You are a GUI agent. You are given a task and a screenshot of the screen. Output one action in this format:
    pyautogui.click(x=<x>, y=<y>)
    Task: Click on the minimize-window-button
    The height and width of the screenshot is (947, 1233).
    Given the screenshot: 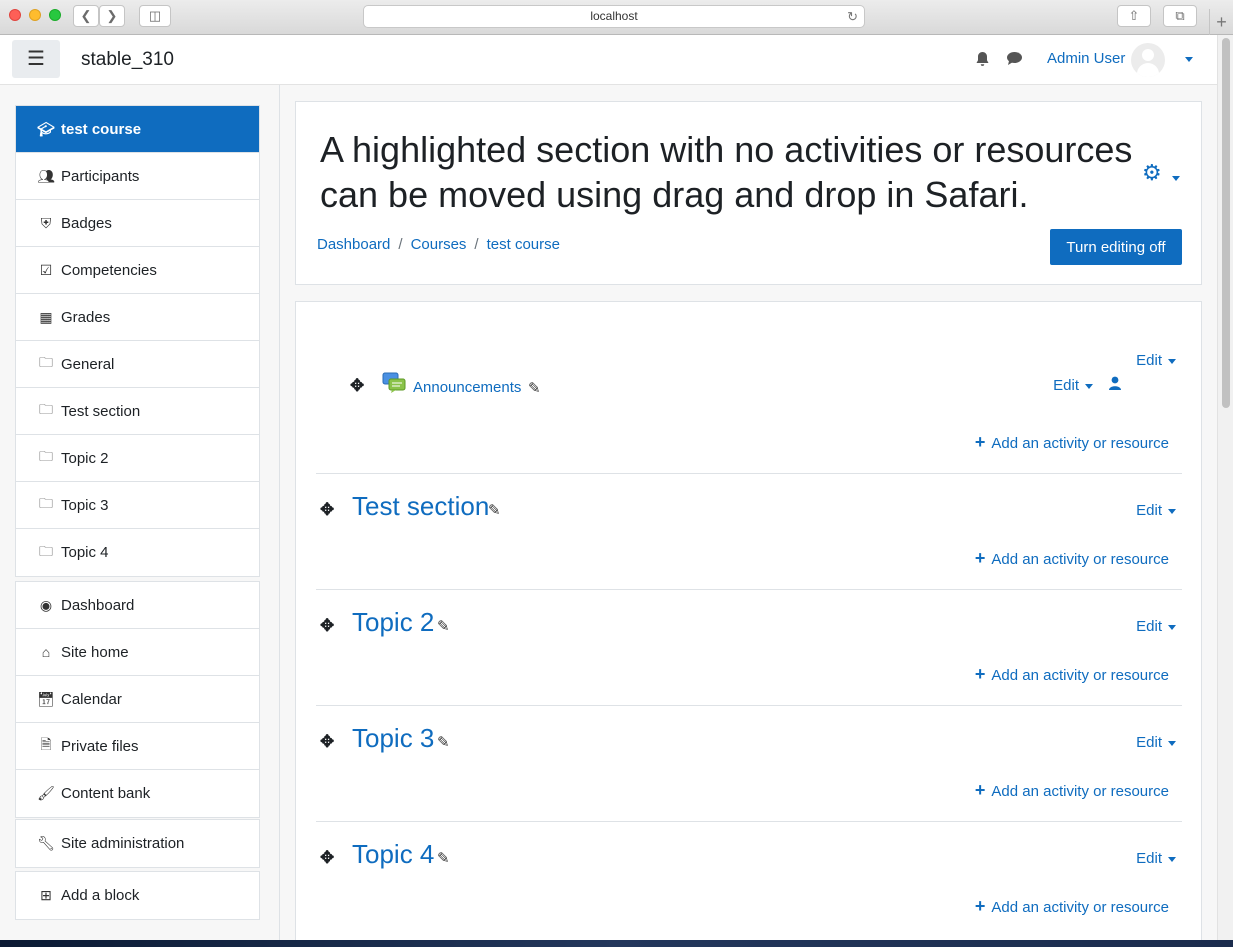 What is the action you would take?
    pyautogui.click(x=35, y=15)
    